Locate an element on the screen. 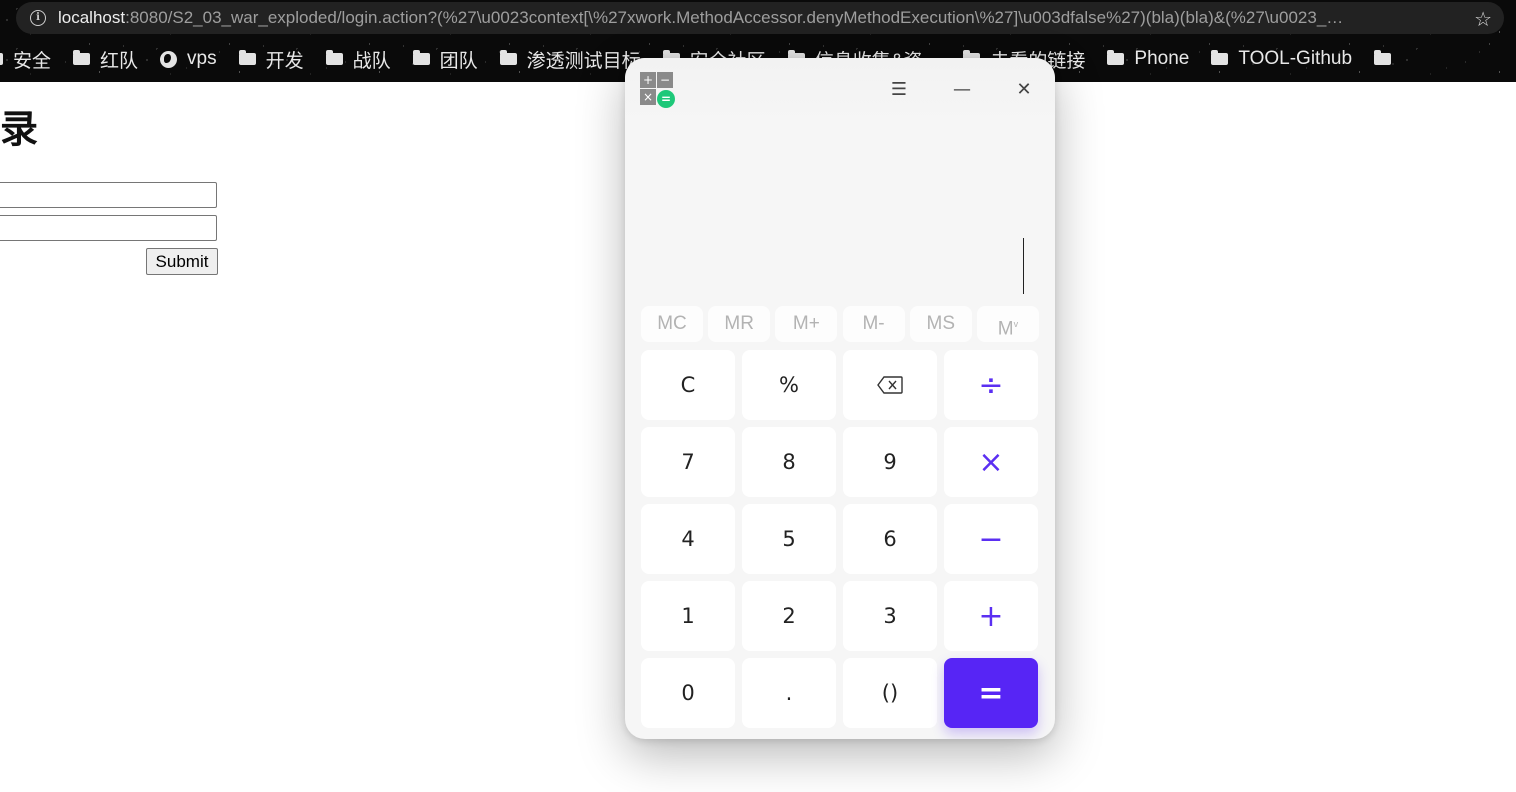 Image resolution: width=1516 pixels, height=792 pixels. page-title: 登录 is located at coordinates (19, 129).